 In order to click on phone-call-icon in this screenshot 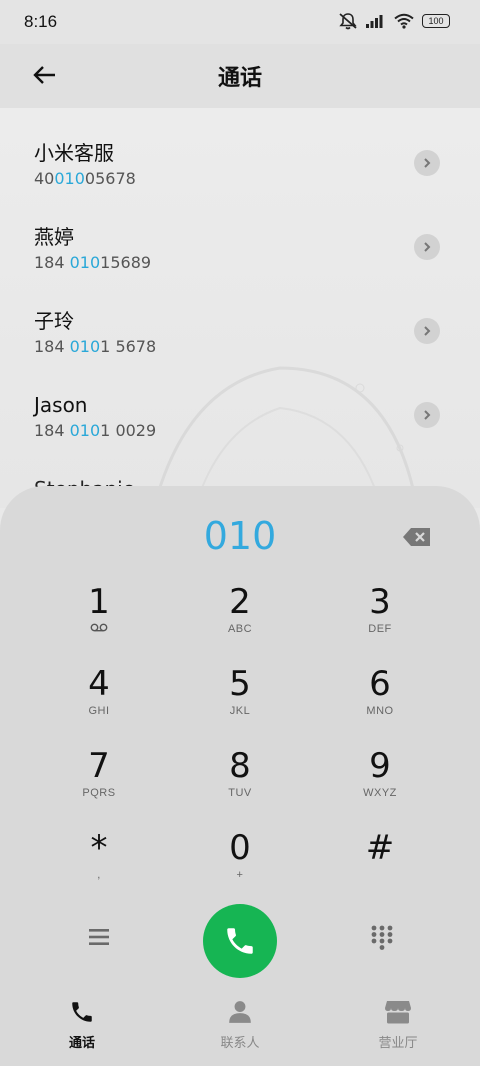, I will do `click(240, 941)`.